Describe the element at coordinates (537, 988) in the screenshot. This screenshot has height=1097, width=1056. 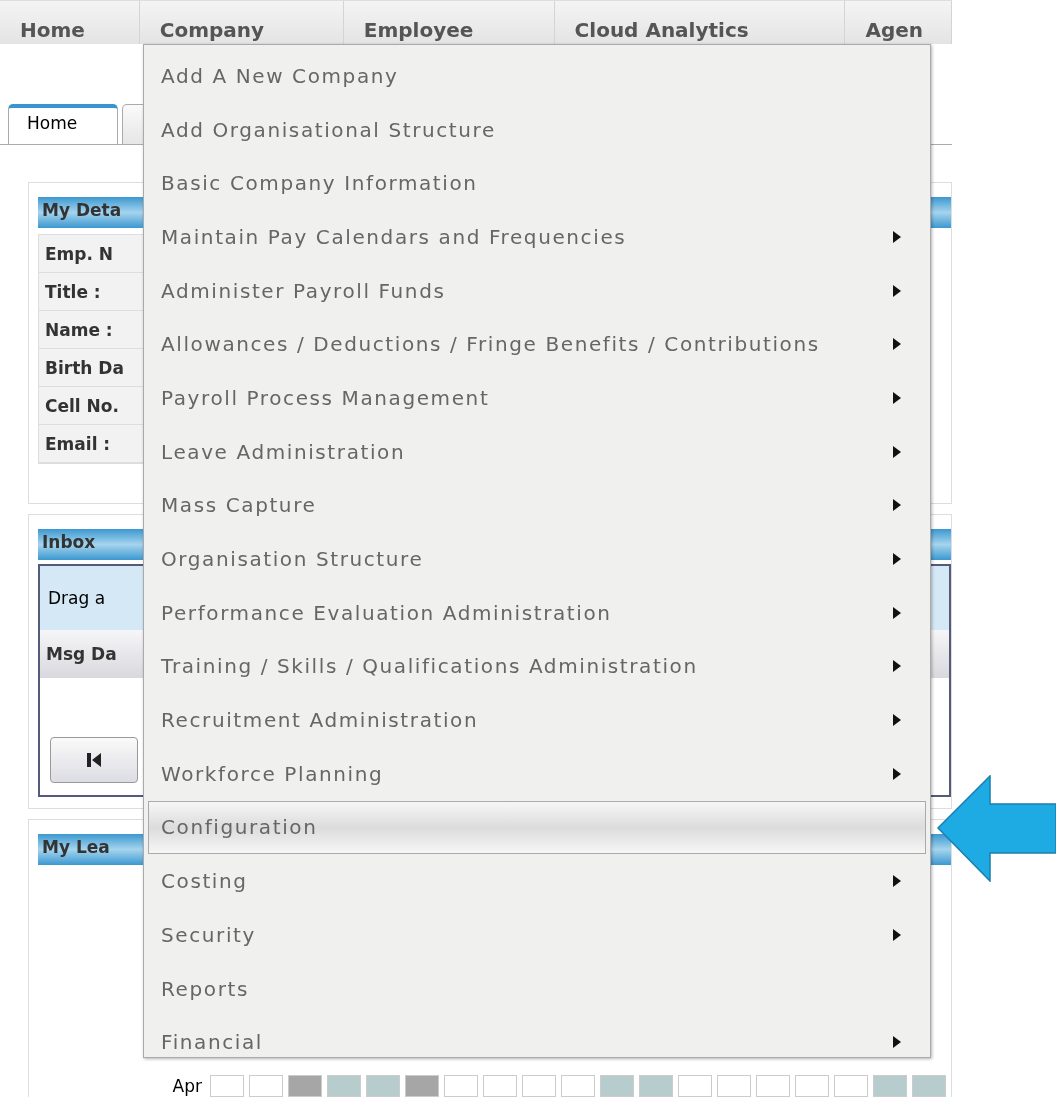
I see `menu-item: Reports` at that location.